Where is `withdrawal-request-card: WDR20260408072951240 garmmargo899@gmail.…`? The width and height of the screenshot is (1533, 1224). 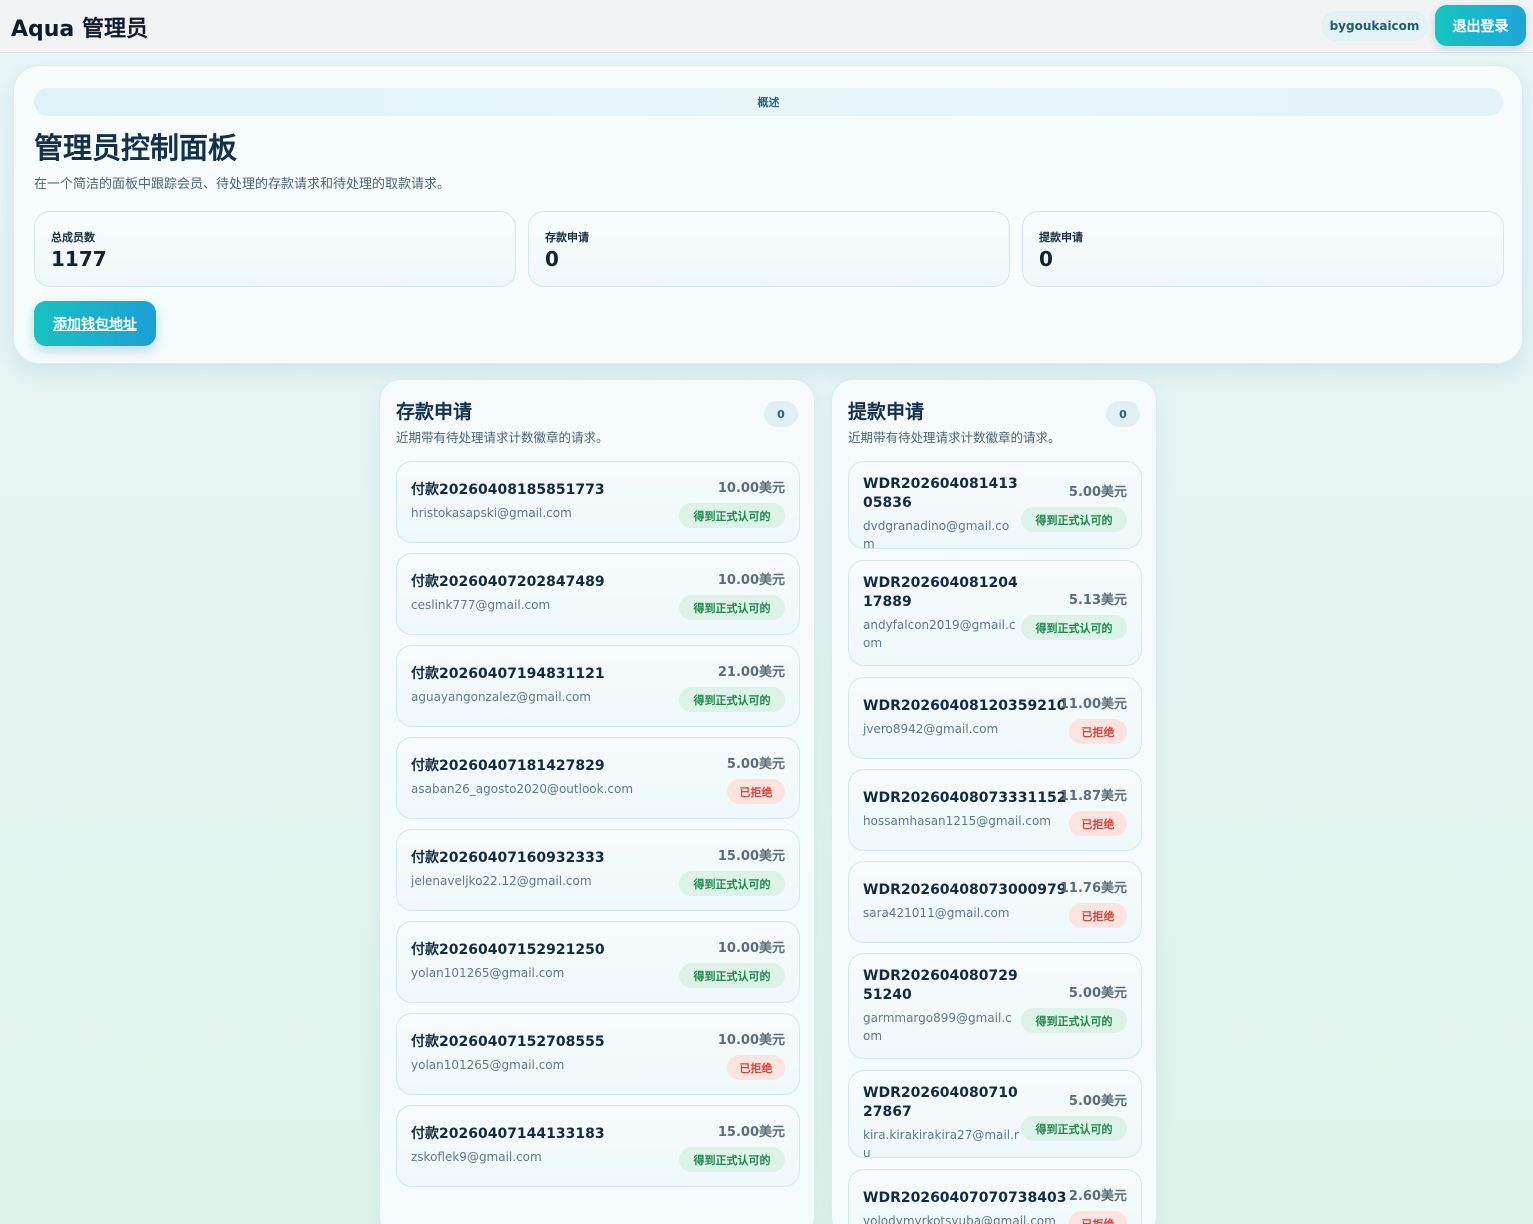 withdrawal-request-card: WDR20260408072951240 garmmargo899@gmail.… is located at coordinates (995, 1006).